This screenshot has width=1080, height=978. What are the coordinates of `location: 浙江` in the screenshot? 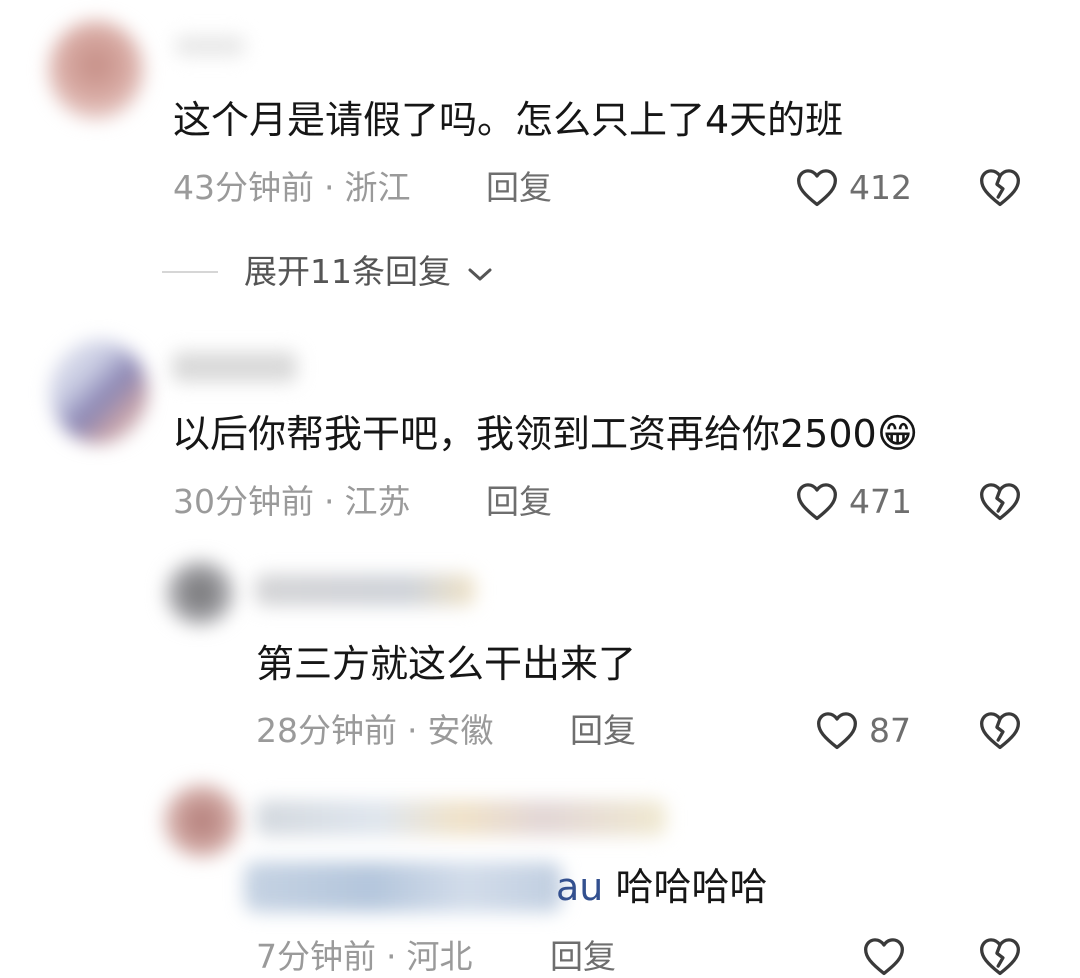 It's located at (377, 187).